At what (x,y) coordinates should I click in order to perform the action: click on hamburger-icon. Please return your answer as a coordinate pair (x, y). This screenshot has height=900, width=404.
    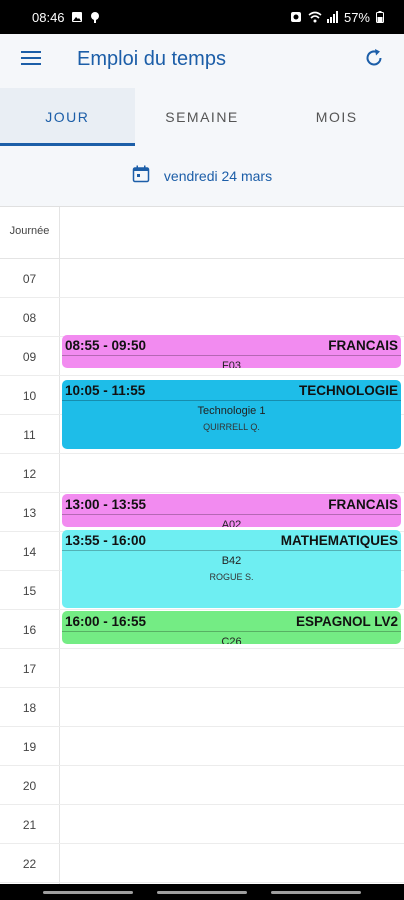
    Looking at the image, I should click on (31, 60).